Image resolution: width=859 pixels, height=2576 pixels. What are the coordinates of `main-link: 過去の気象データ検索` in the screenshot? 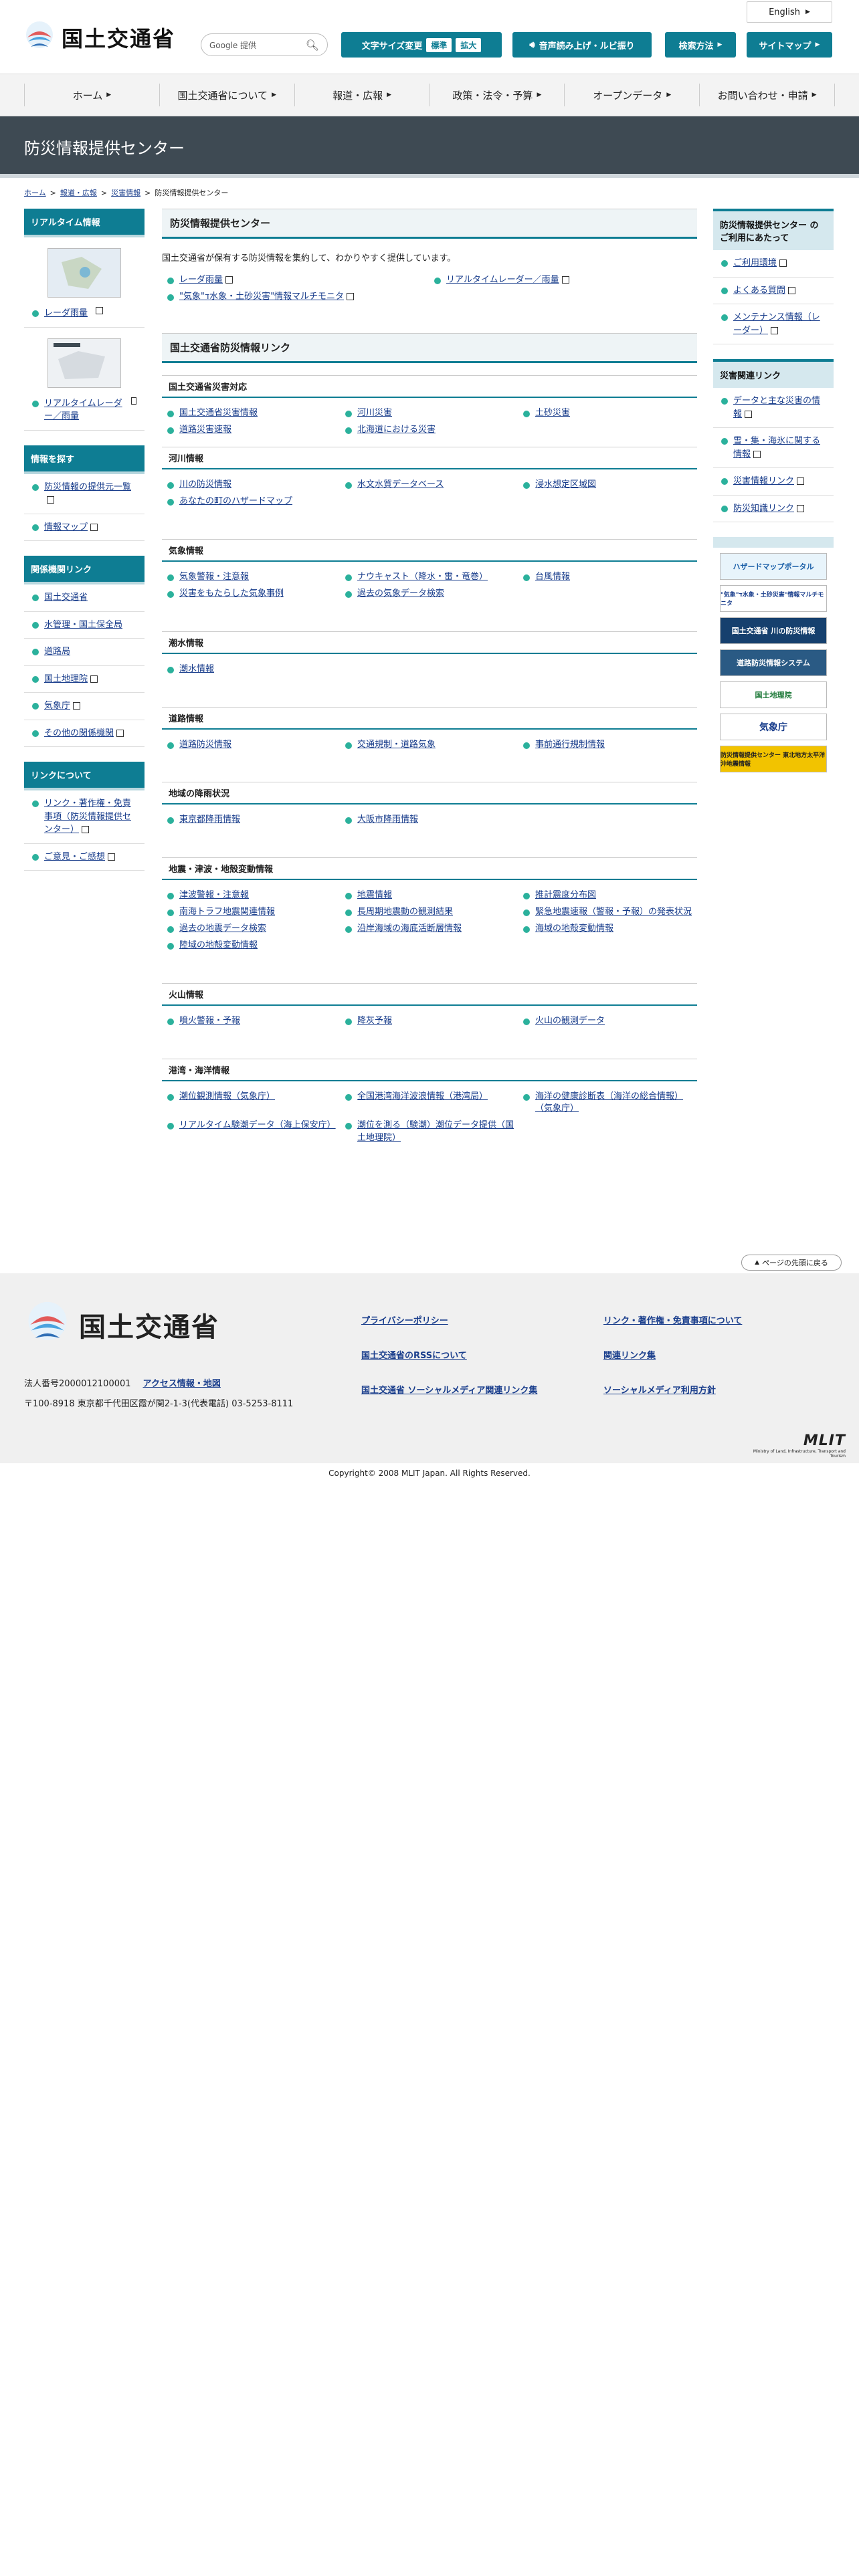 It's located at (400, 595).